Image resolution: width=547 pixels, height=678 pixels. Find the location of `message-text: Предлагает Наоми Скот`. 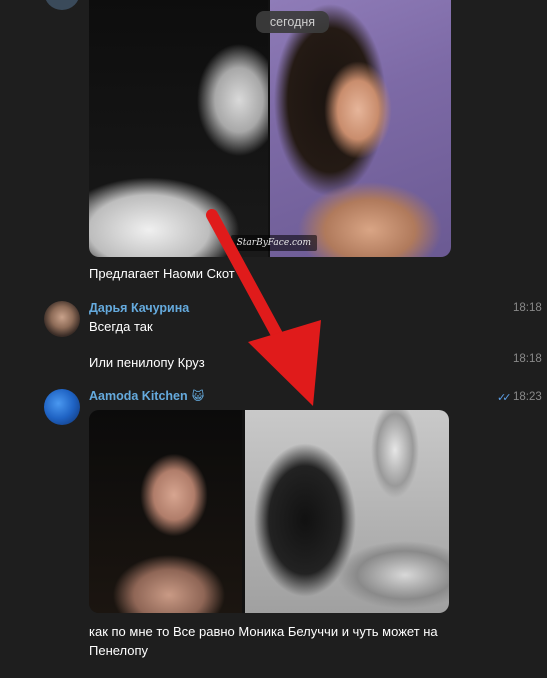

message-text: Предлагает Наоми Скот is located at coordinates (162, 273).